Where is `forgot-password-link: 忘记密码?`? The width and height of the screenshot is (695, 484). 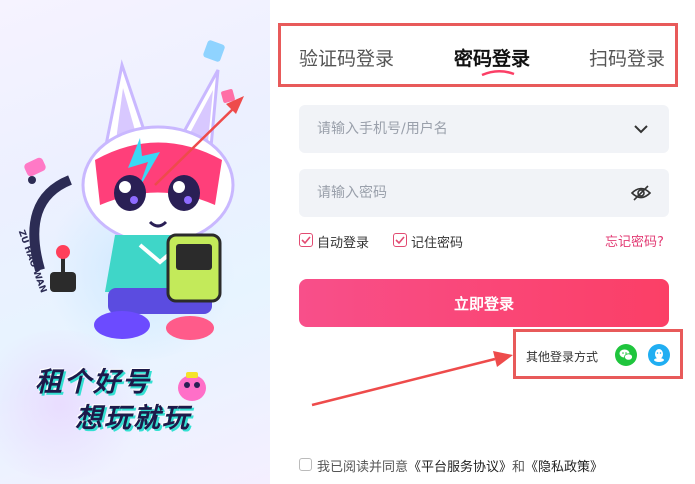
forgot-password-link: 忘记密码? is located at coordinates (634, 240).